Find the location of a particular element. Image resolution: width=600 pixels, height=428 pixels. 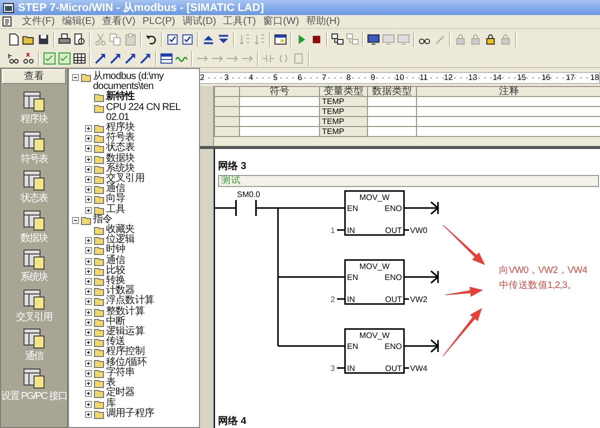

grid-icon is located at coordinates (79, 58).